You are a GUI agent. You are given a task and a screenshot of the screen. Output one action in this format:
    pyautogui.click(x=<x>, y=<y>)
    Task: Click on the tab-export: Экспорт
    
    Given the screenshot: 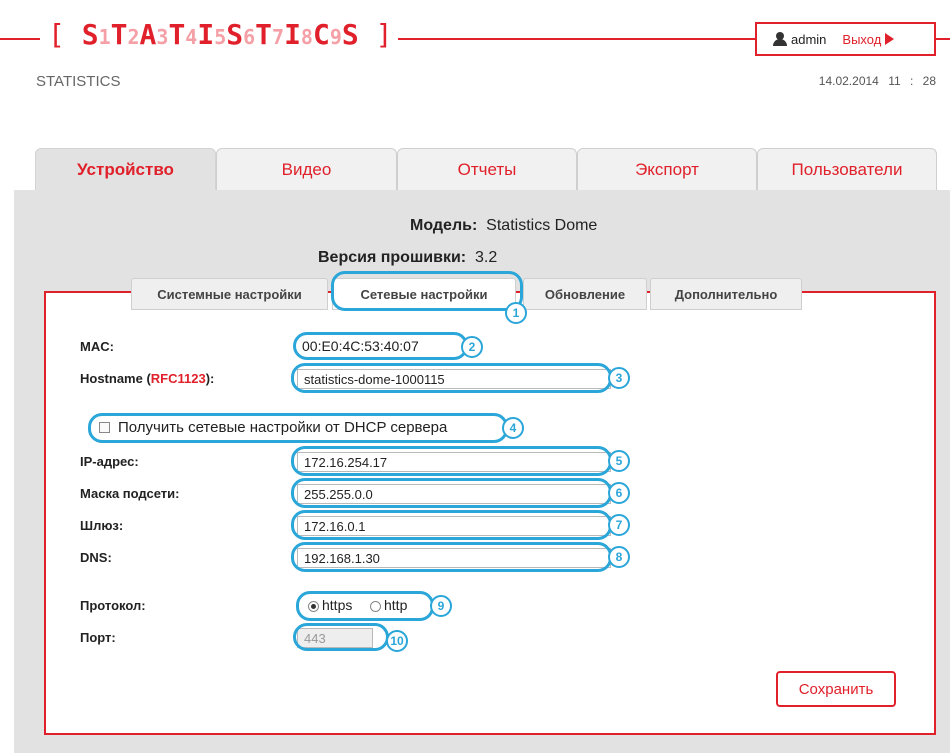 What is the action you would take?
    pyautogui.click(x=667, y=169)
    